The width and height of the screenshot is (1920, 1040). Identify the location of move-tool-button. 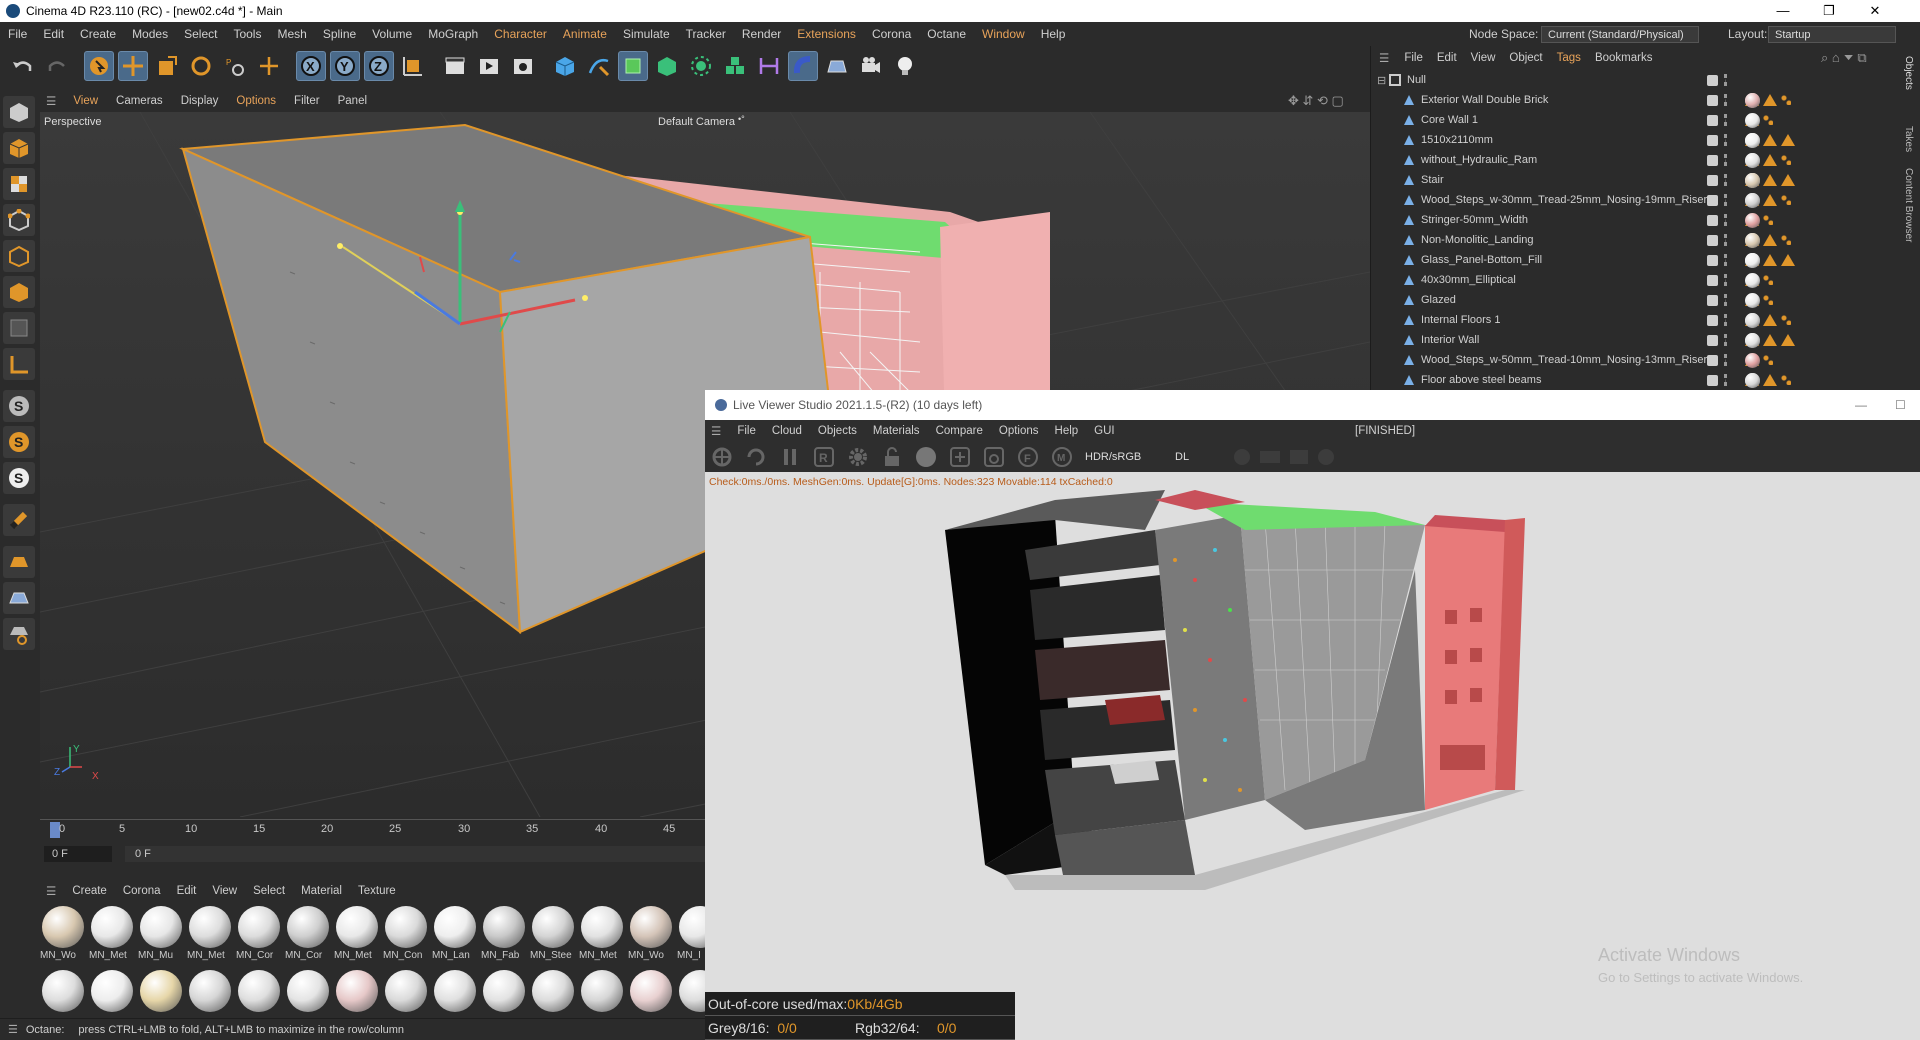
(133, 66).